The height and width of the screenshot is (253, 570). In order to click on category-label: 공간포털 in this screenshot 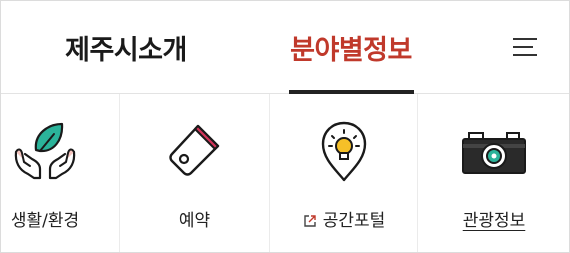, I will do `click(344, 218)`.